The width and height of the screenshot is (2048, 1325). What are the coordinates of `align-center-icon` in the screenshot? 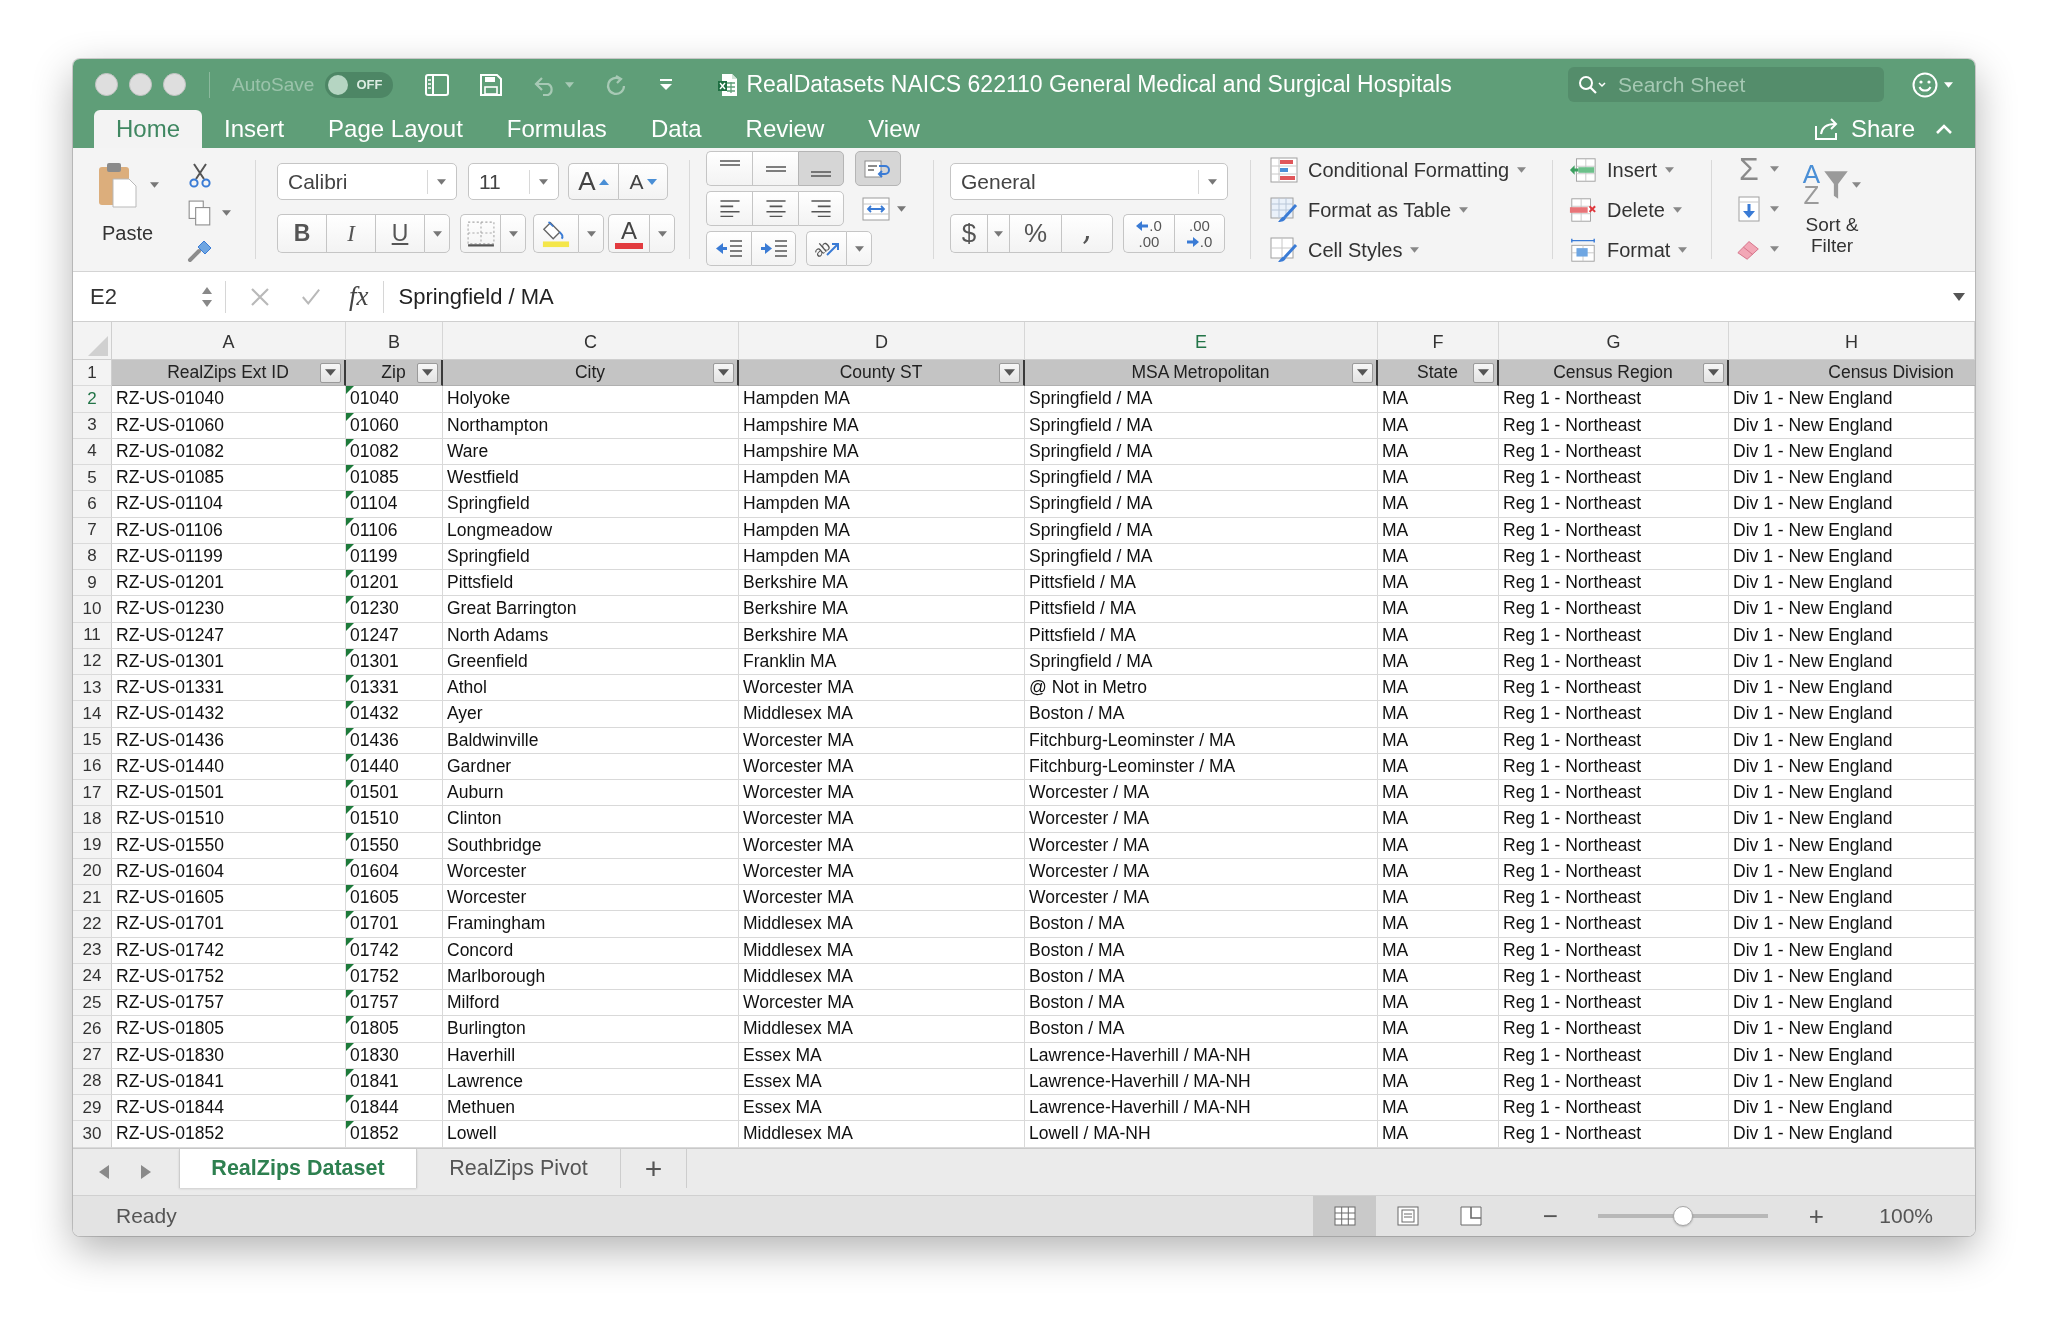 It's located at (775, 208).